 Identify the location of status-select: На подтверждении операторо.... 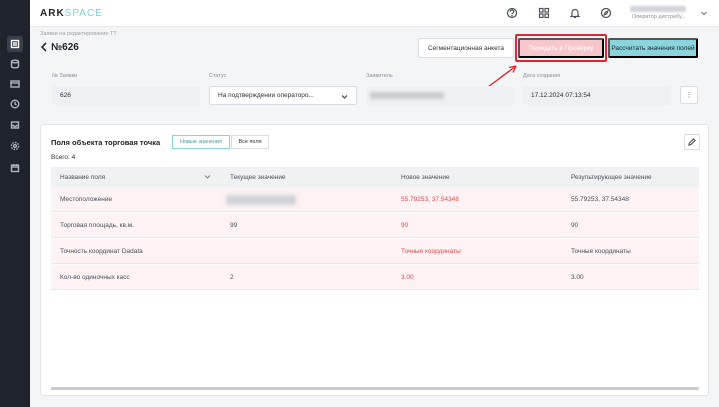
(283, 95).